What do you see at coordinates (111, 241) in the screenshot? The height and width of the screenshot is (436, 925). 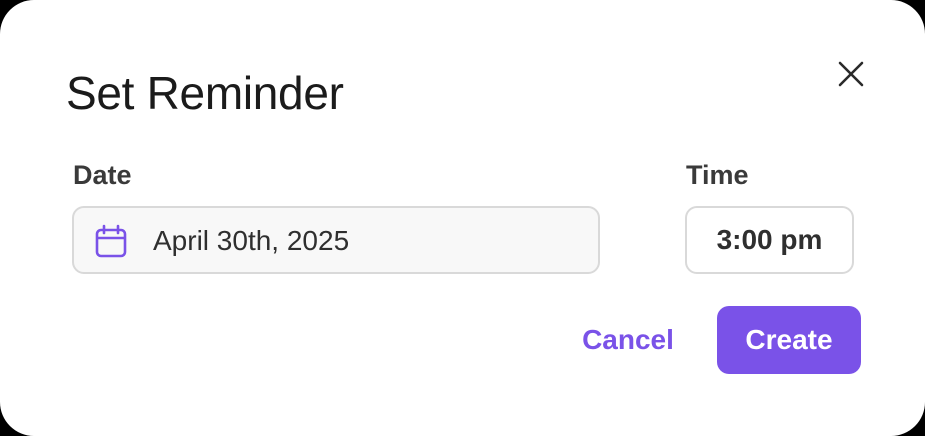 I see `calendar-icon` at bounding box center [111, 241].